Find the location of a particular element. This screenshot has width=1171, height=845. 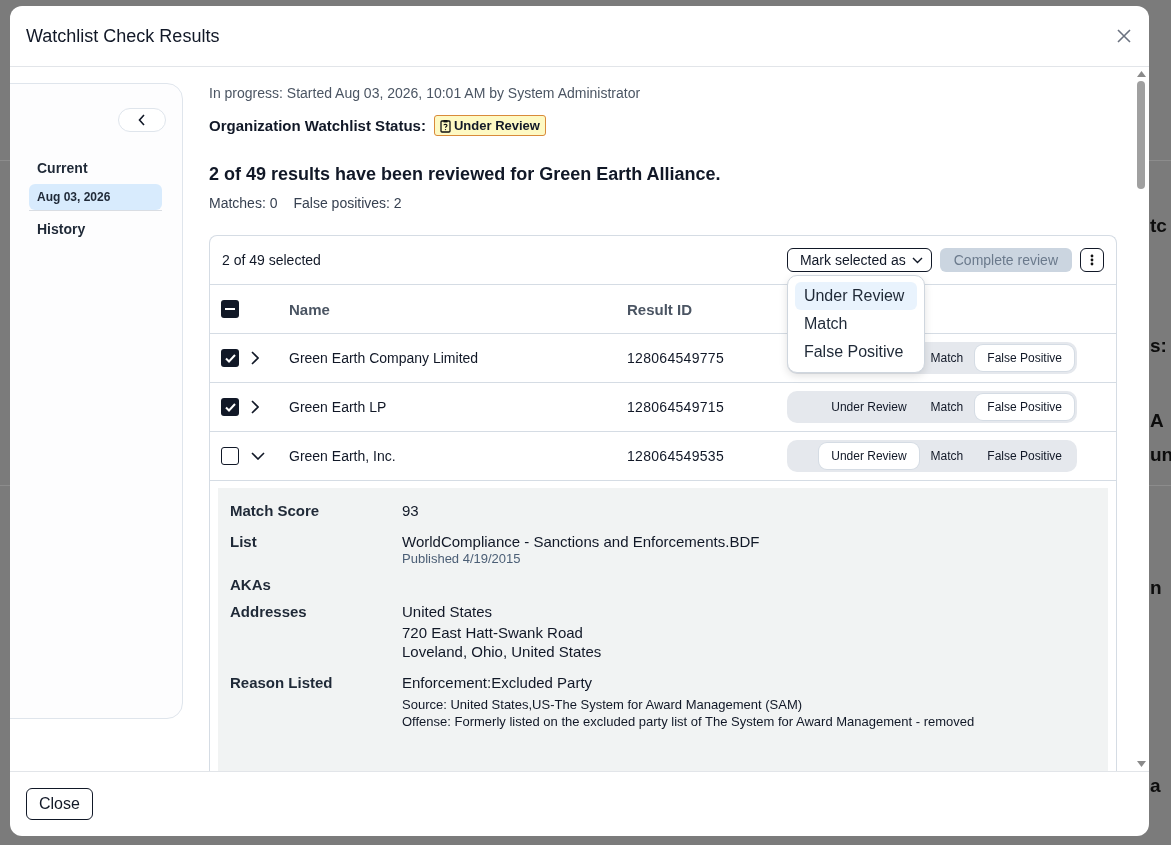

column-header: Result ID is located at coordinates (660, 309).